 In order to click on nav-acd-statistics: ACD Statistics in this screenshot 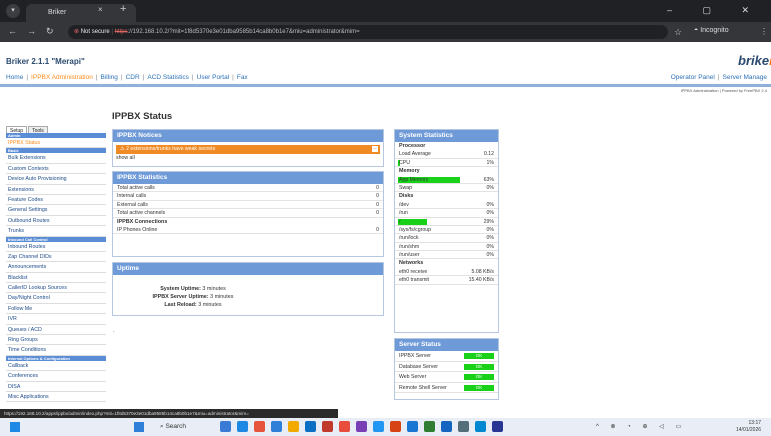, I will do `click(168, 77)`.